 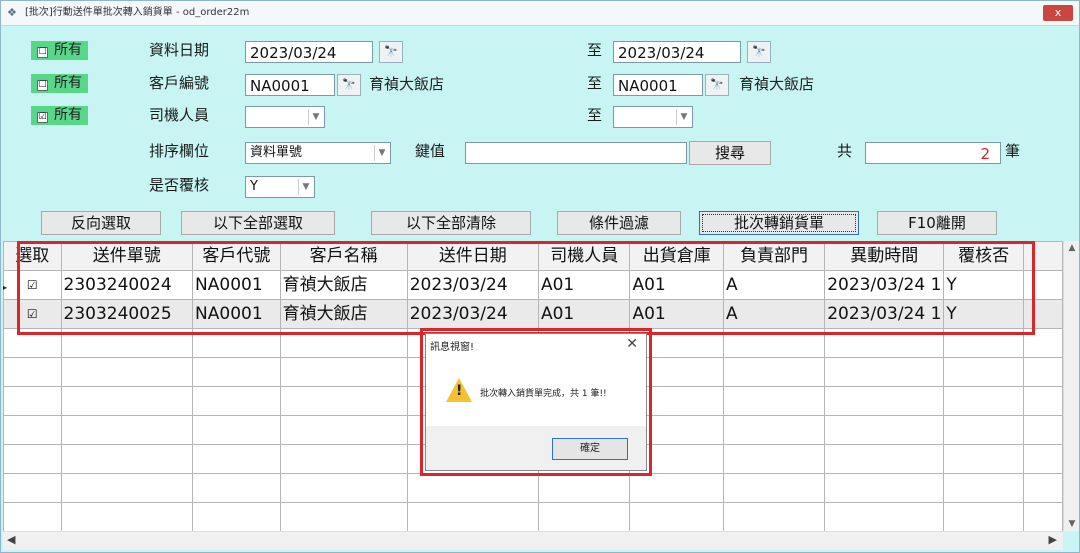 What do you see at coordinates (276, 152) in the screenshot?
I see `sort-value: 資料單號` at bounding box center [276, 152].